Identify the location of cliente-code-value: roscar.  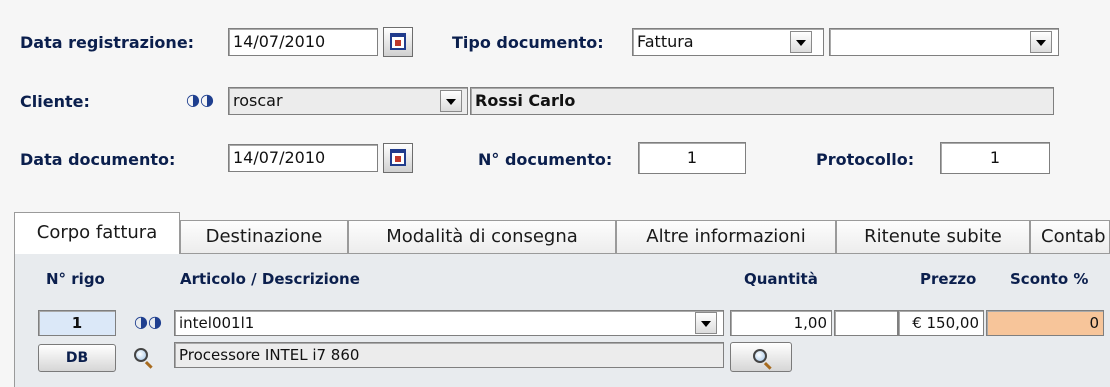
(258, 100).